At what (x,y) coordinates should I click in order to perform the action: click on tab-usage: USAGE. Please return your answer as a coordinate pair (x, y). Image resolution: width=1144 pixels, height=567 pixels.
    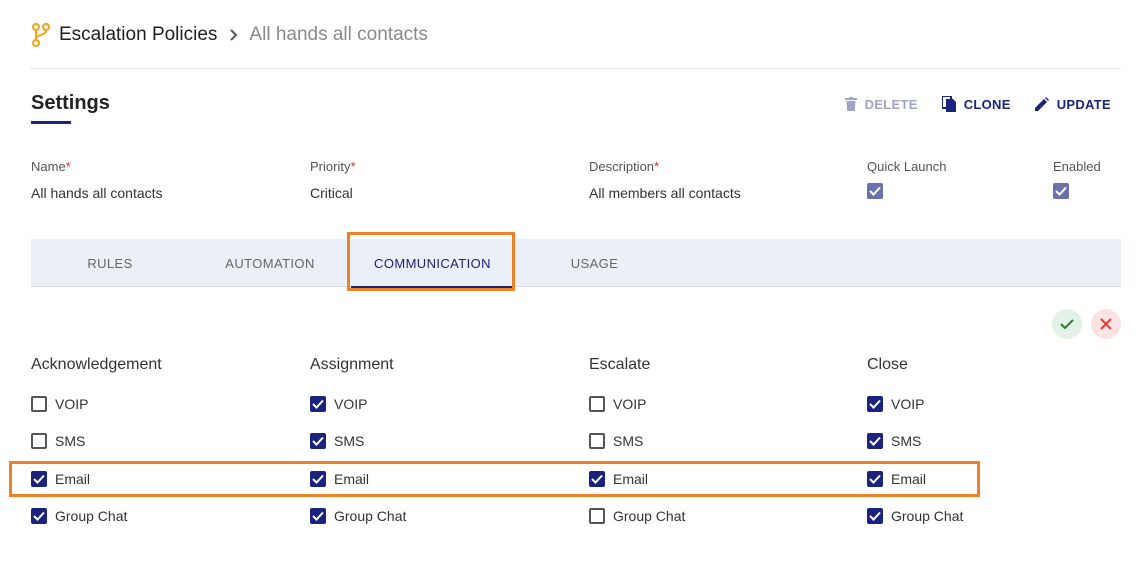
    Looking at the image, I should click on (594, 263).